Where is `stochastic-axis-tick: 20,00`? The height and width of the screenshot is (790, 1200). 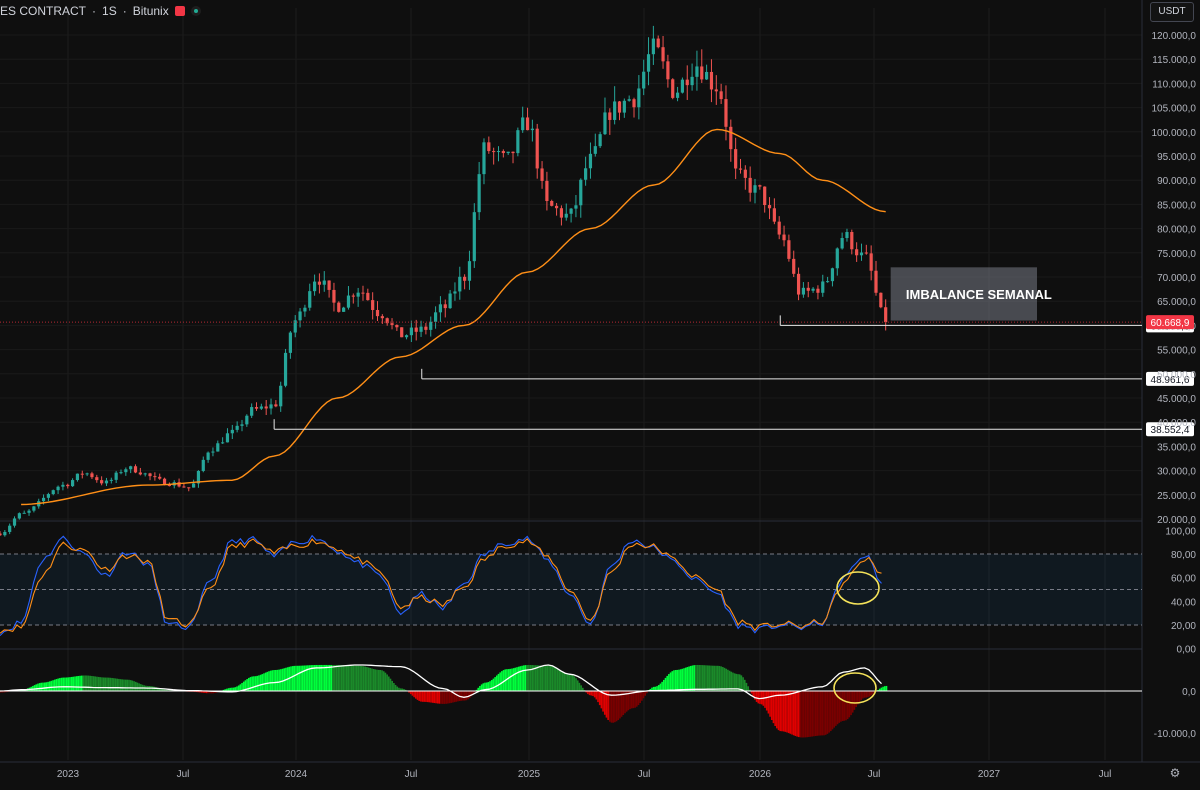 stochastic-axis-tick: 20,00 is located at coordinates (1183, 626).